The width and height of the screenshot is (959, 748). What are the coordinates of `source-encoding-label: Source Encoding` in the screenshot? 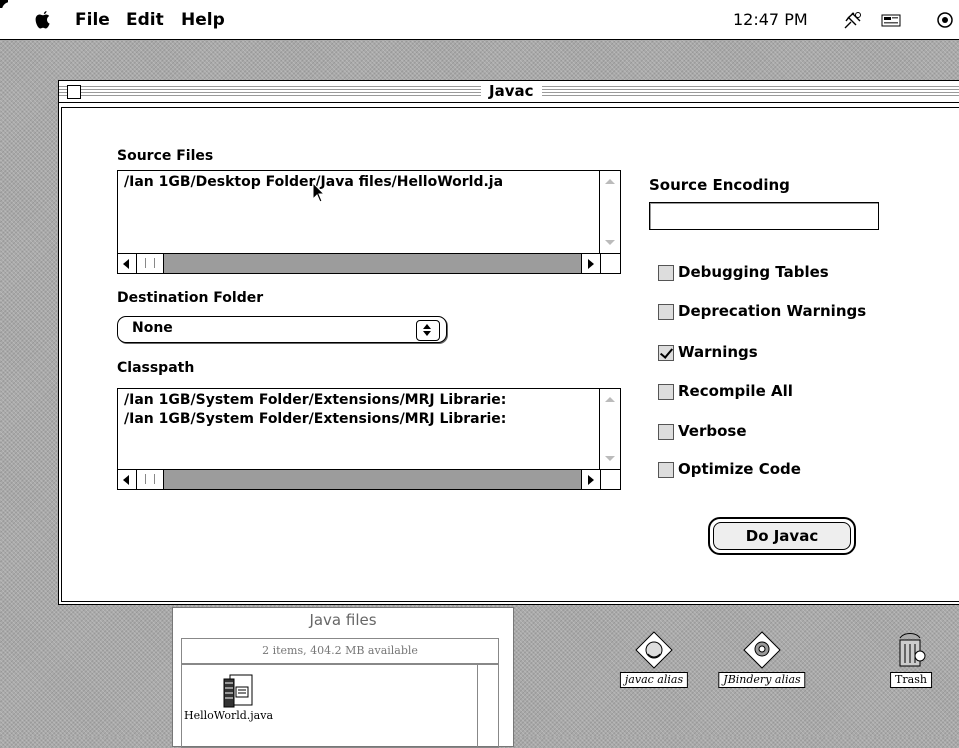 It's located at (719, 185).